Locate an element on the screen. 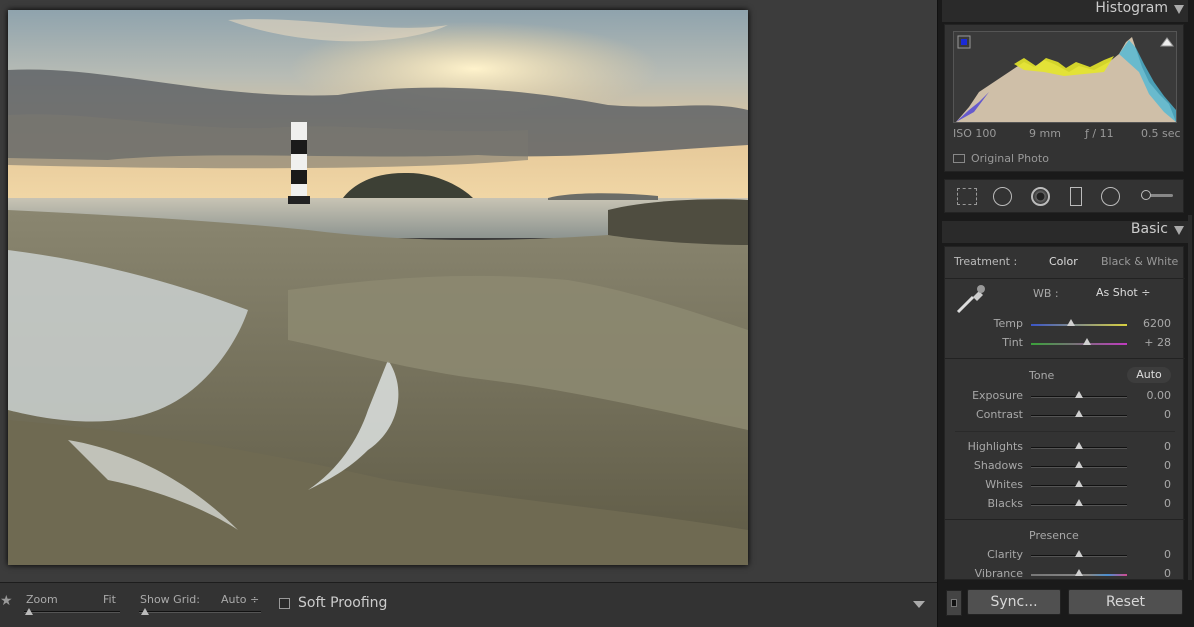 The image size is (1194, 627). contrast-slider-knob is located at coordinates (1079, 413).